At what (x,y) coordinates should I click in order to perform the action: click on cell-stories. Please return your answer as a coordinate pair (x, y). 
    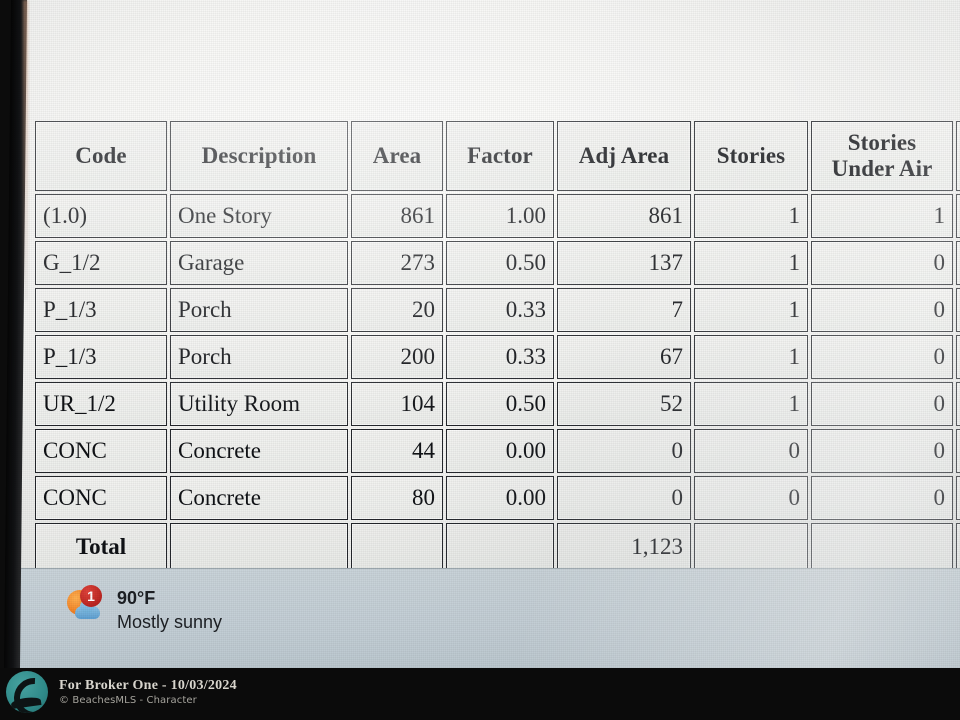
    Looking at the image, I should click on (751, 547).